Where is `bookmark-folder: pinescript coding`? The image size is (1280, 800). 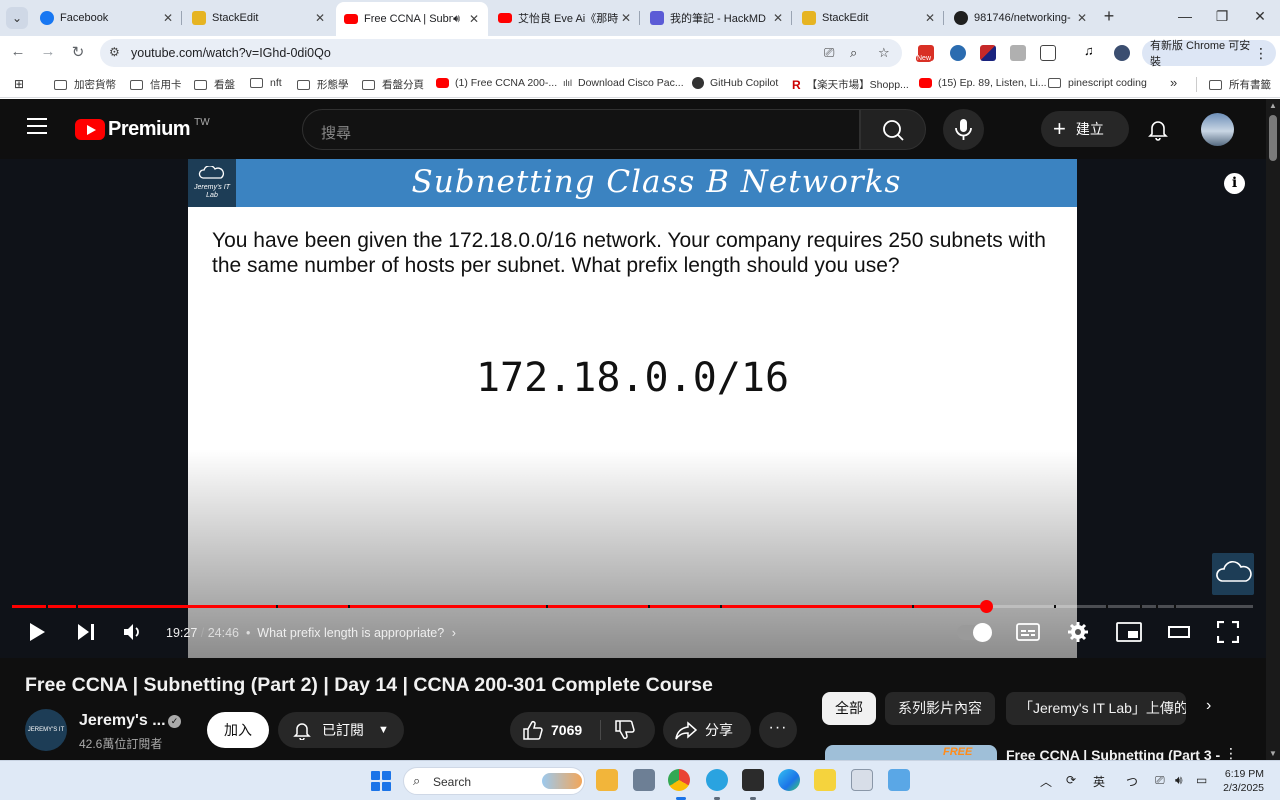 bookmark-folder: pinescript coding is located at coordinates (1097, 83).